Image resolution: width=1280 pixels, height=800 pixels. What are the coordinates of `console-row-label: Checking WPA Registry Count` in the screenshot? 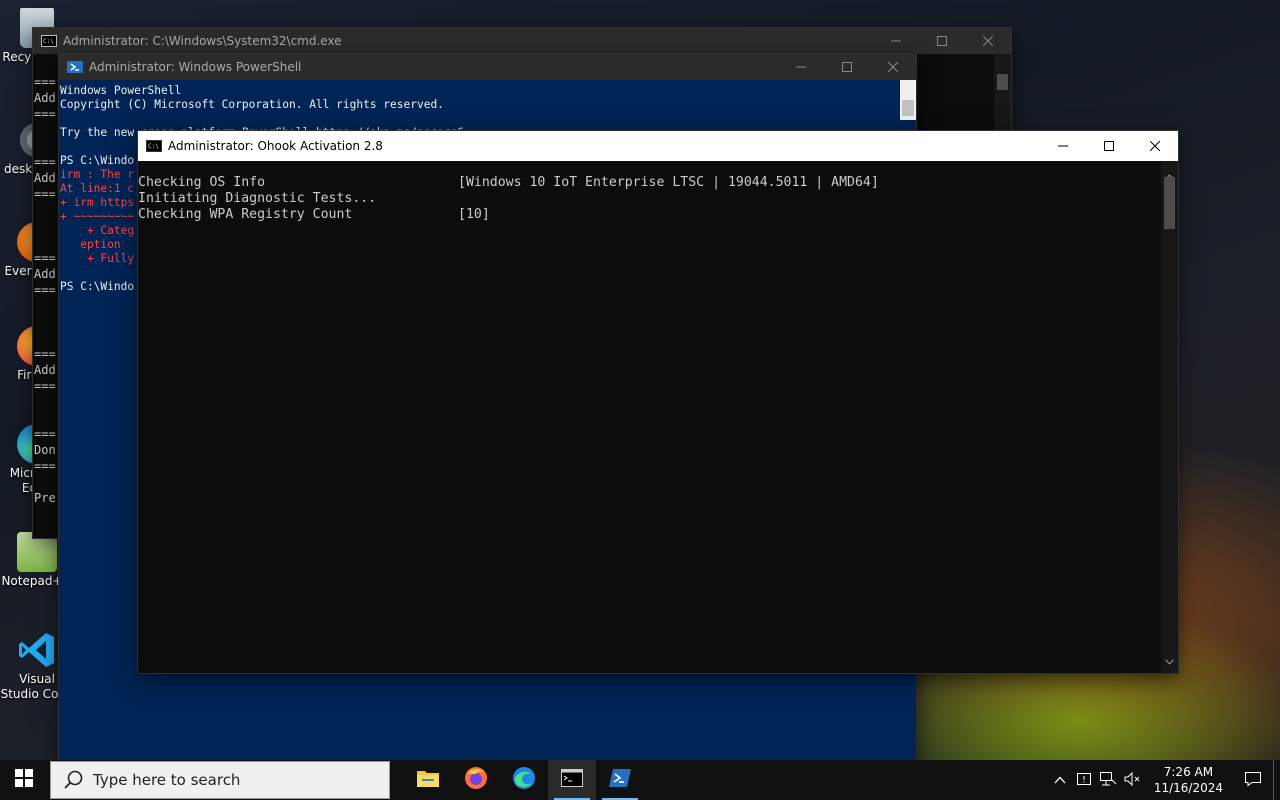 It's located at (245, 214).